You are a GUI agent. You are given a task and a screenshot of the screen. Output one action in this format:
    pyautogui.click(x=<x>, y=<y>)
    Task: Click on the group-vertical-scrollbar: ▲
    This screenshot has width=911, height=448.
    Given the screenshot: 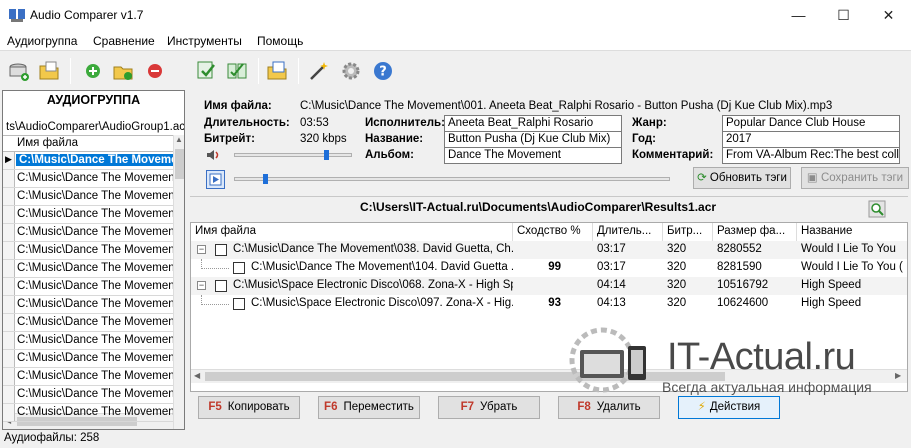 What is the action you would take?
    pyautogui.click(x=178, y=282)
    